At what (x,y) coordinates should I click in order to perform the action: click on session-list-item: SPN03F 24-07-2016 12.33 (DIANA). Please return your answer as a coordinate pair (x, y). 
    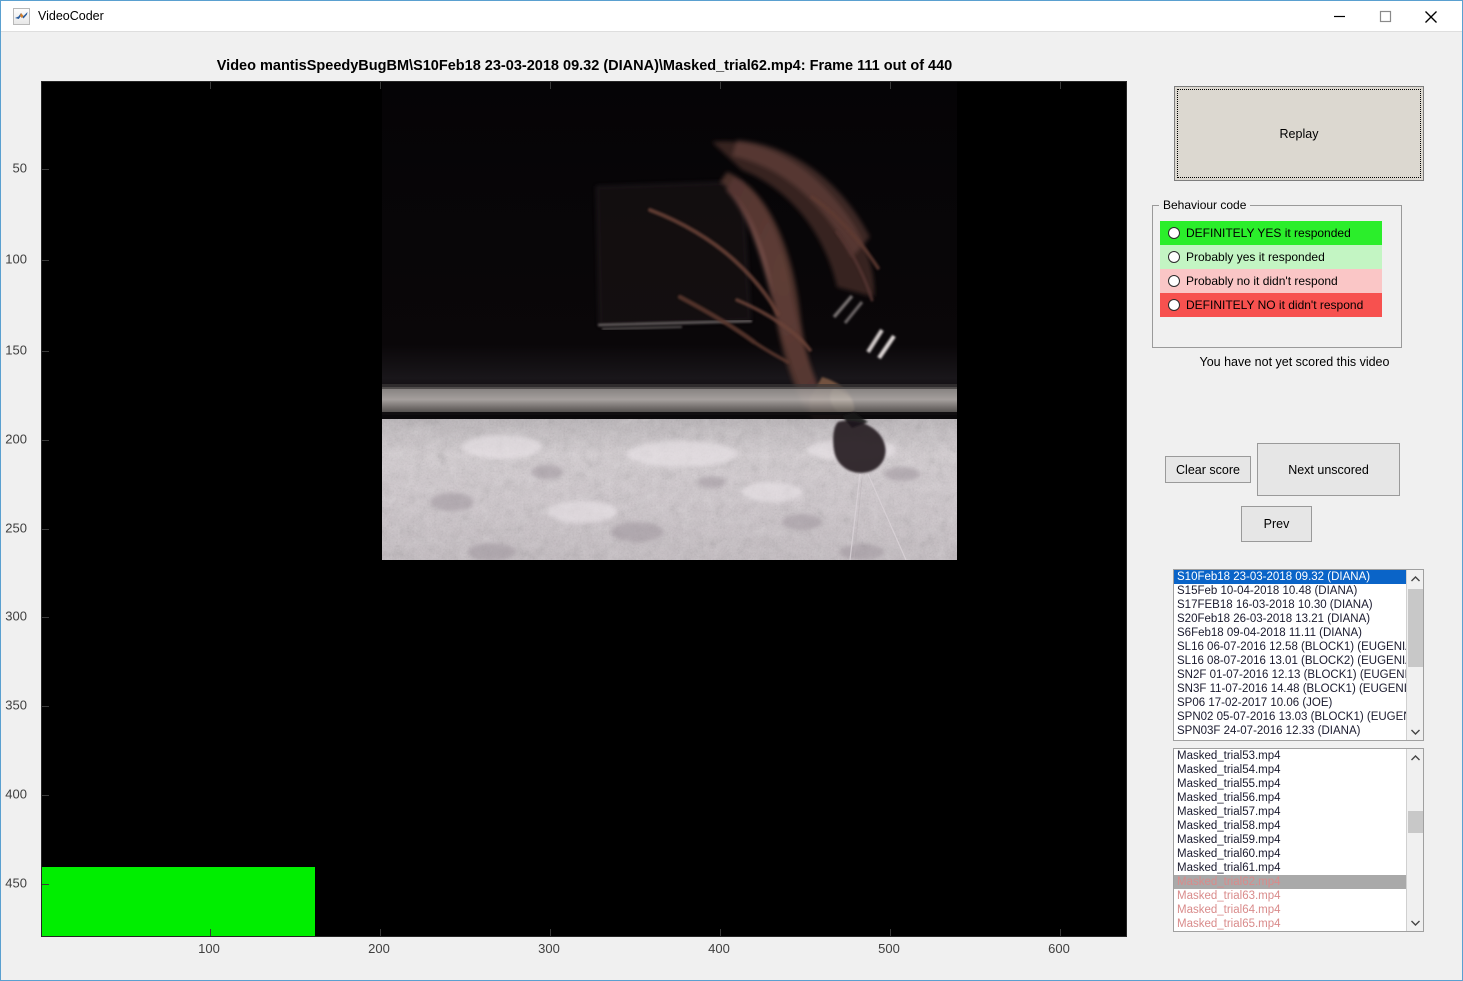
    Looking at the image, I should click on (1290, 731).